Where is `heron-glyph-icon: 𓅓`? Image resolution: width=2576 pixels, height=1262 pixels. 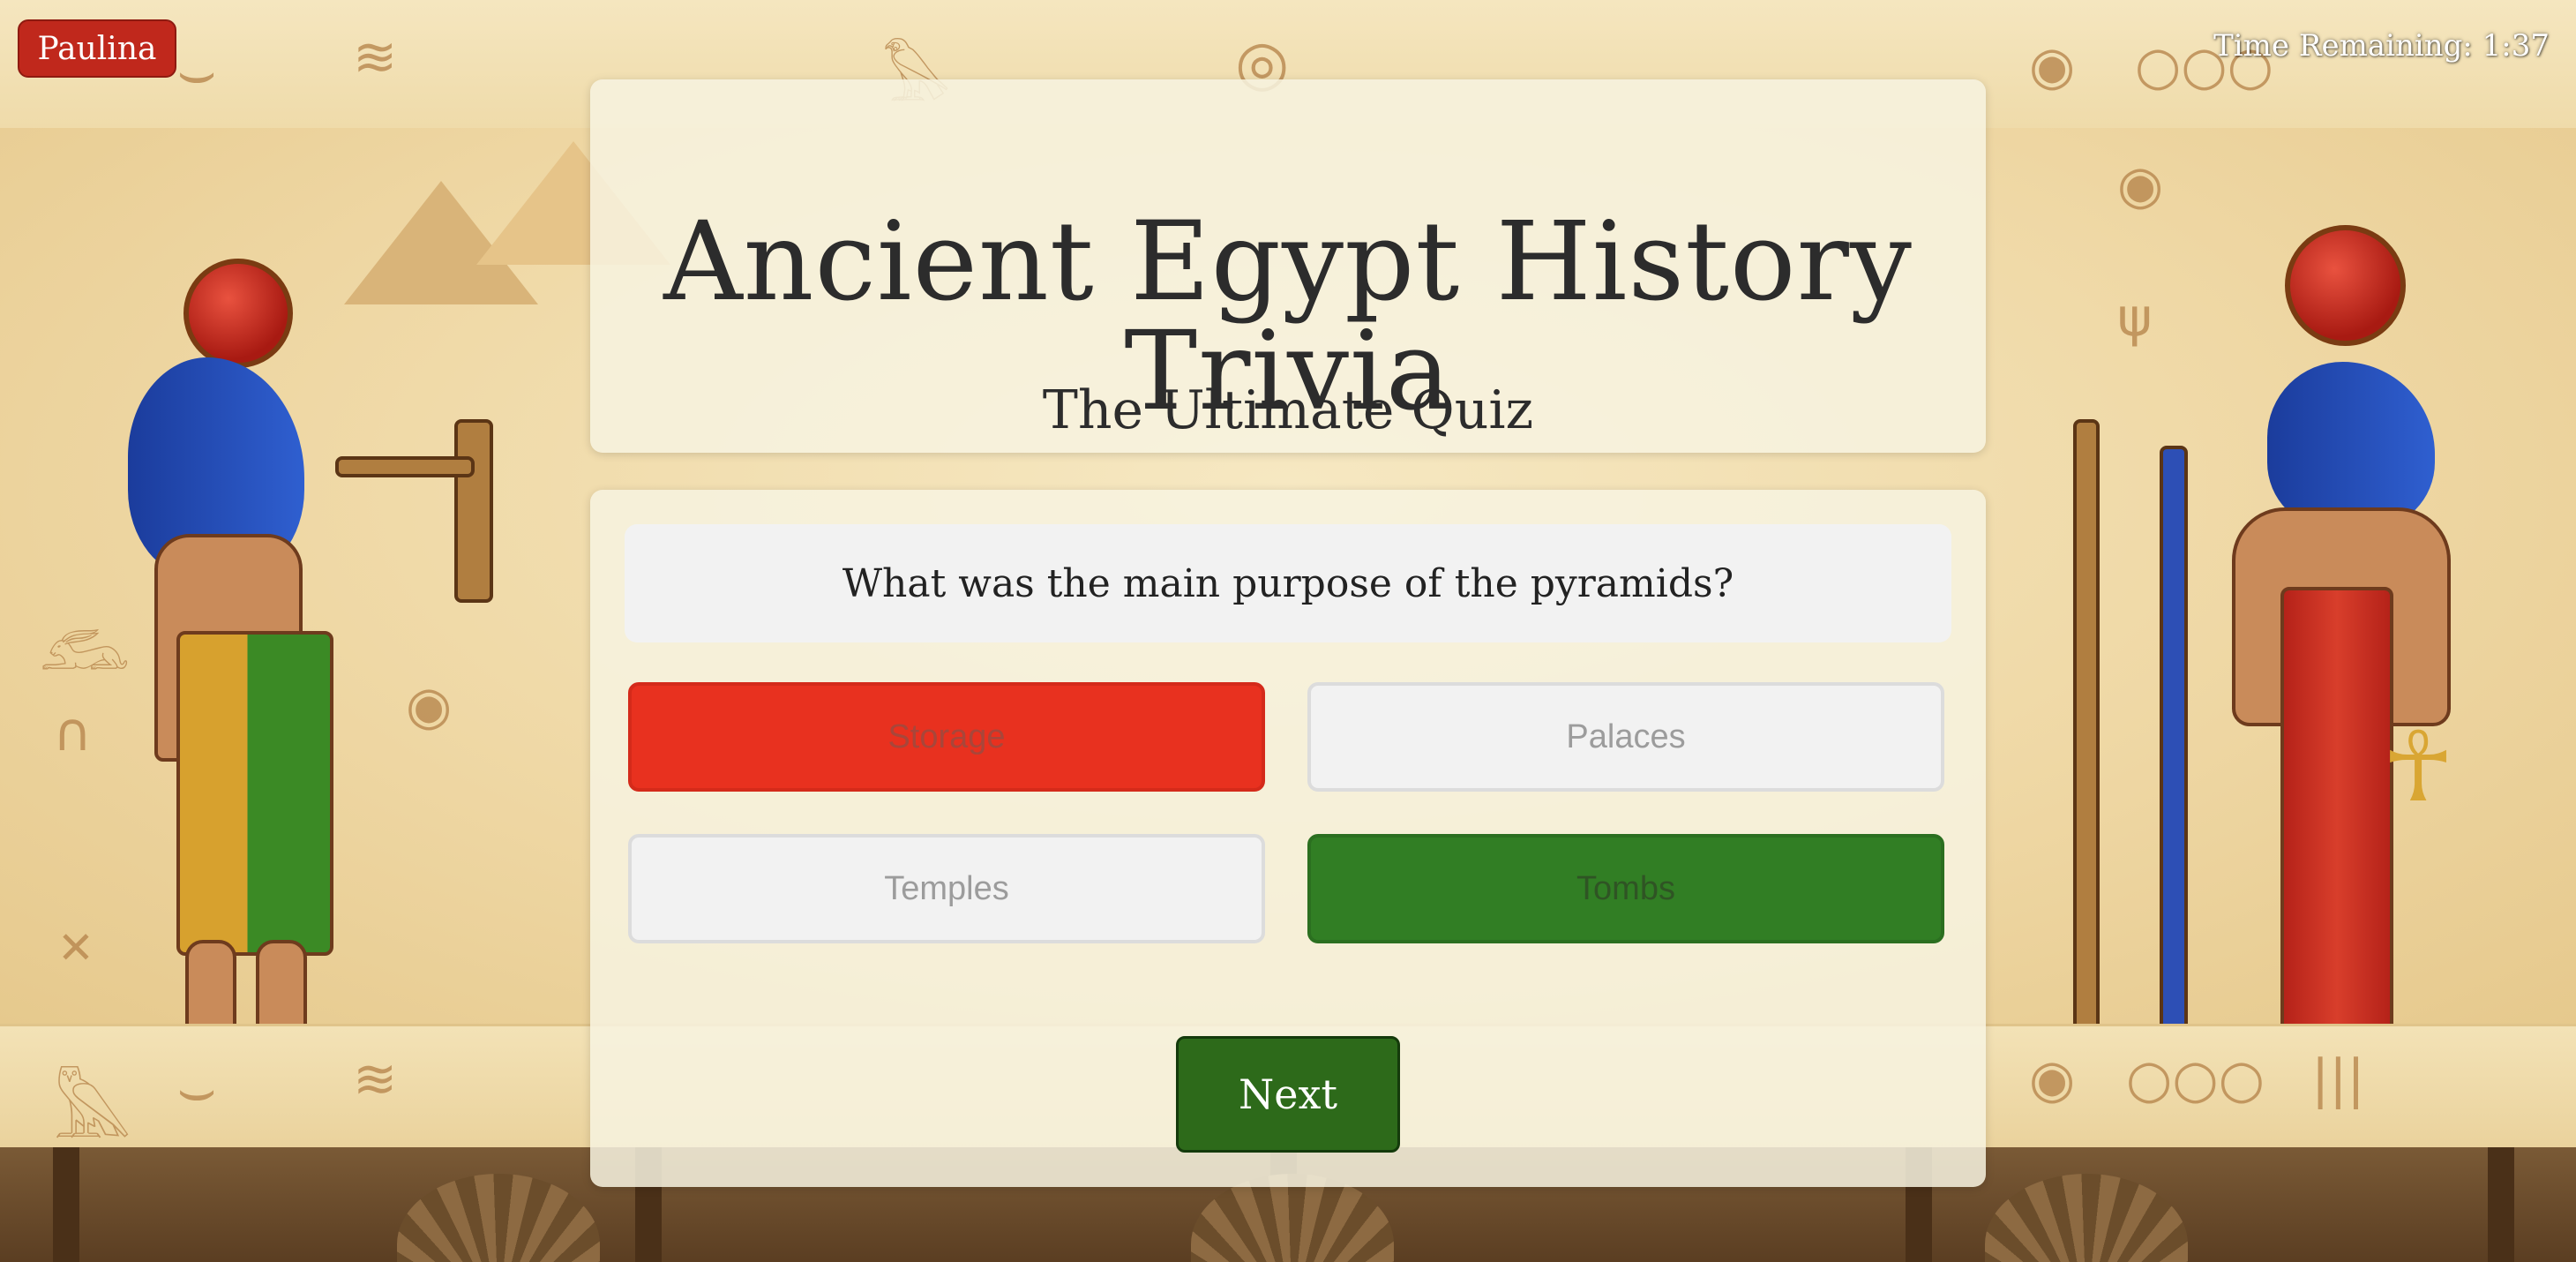 heron-glyph-icon: 𓅓 is located at coordinates (93, 1112).